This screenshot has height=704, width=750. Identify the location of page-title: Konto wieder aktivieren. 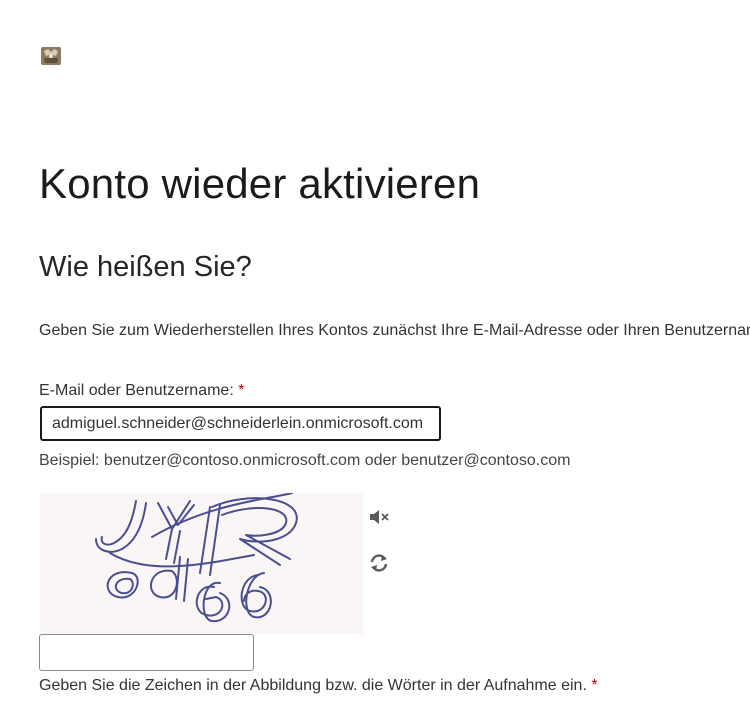
(260, 183).